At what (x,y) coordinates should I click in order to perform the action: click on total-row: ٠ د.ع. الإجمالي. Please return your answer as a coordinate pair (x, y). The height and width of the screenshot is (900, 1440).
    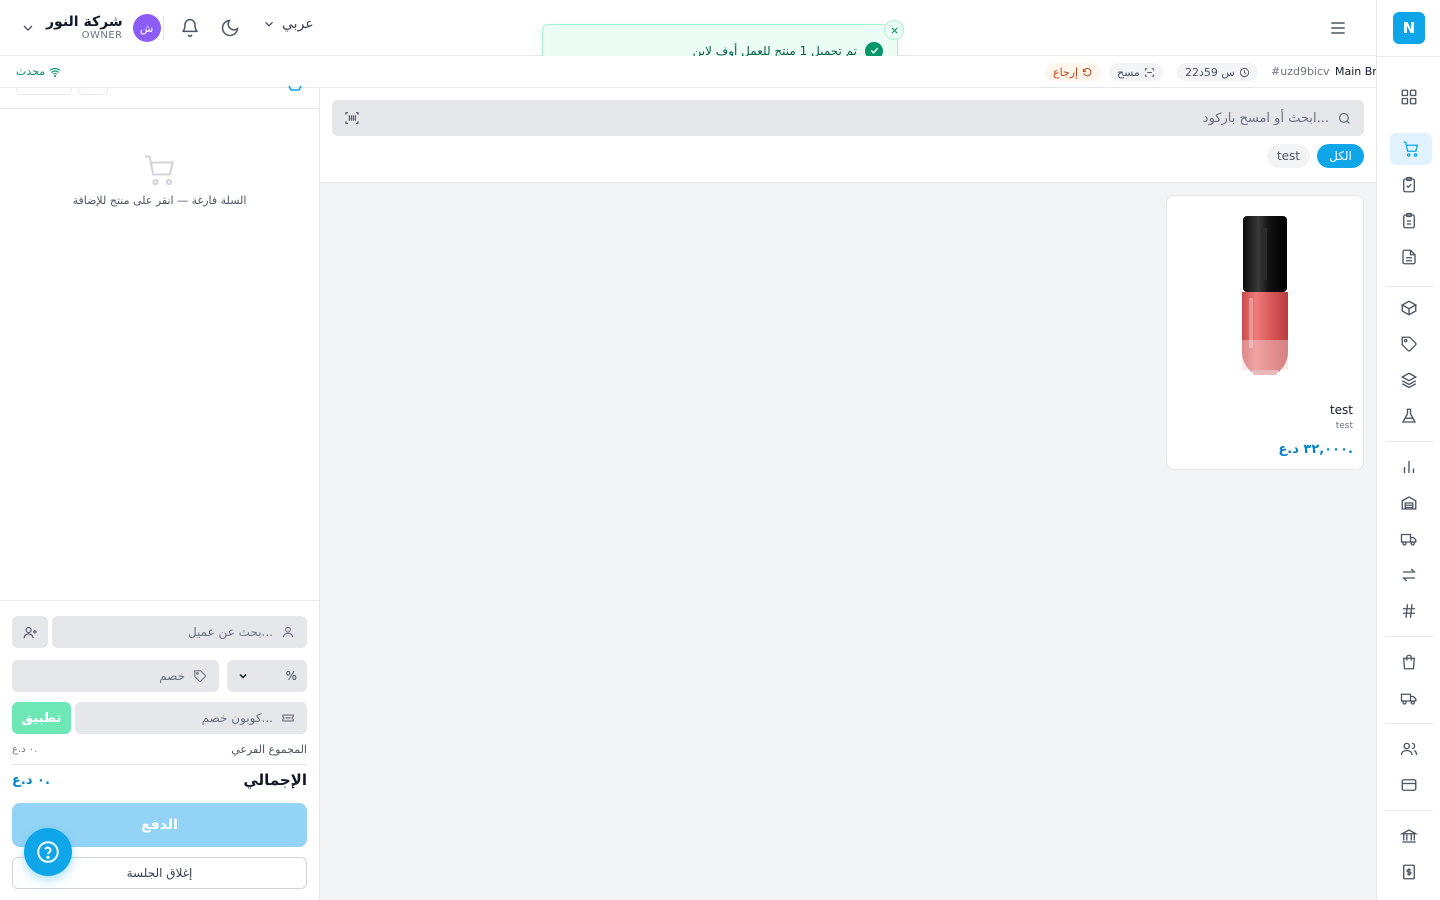
    Looking at the image, I should click on (159, 780).